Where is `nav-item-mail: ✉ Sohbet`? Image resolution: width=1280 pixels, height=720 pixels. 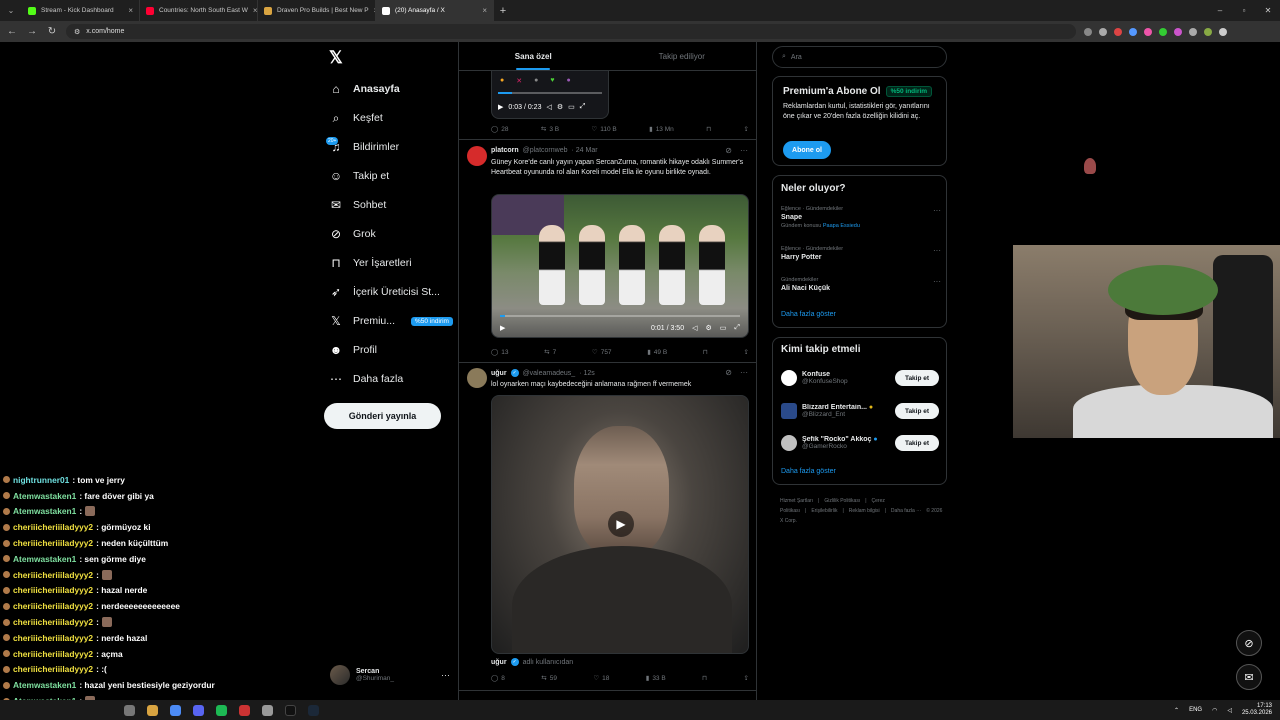
nav-item-mail: ✉ Sohbet is located at coordinates (357, 205).